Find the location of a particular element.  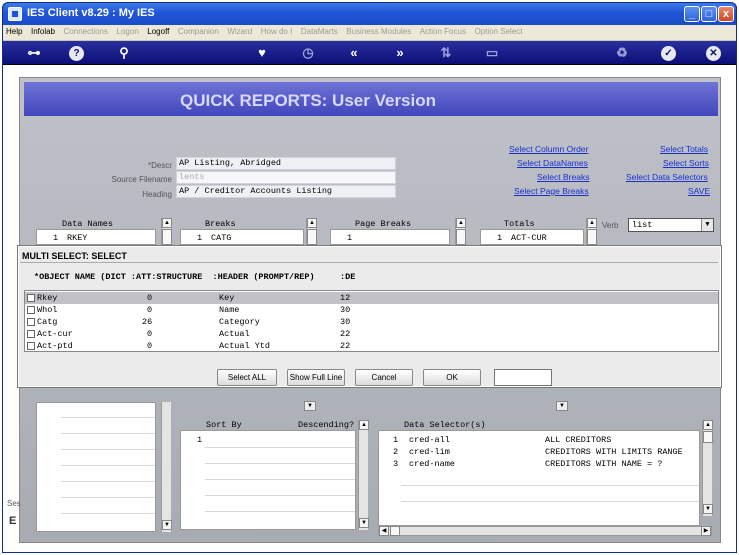

sort-icon: ⇅ is located at coordinates (446, 53).